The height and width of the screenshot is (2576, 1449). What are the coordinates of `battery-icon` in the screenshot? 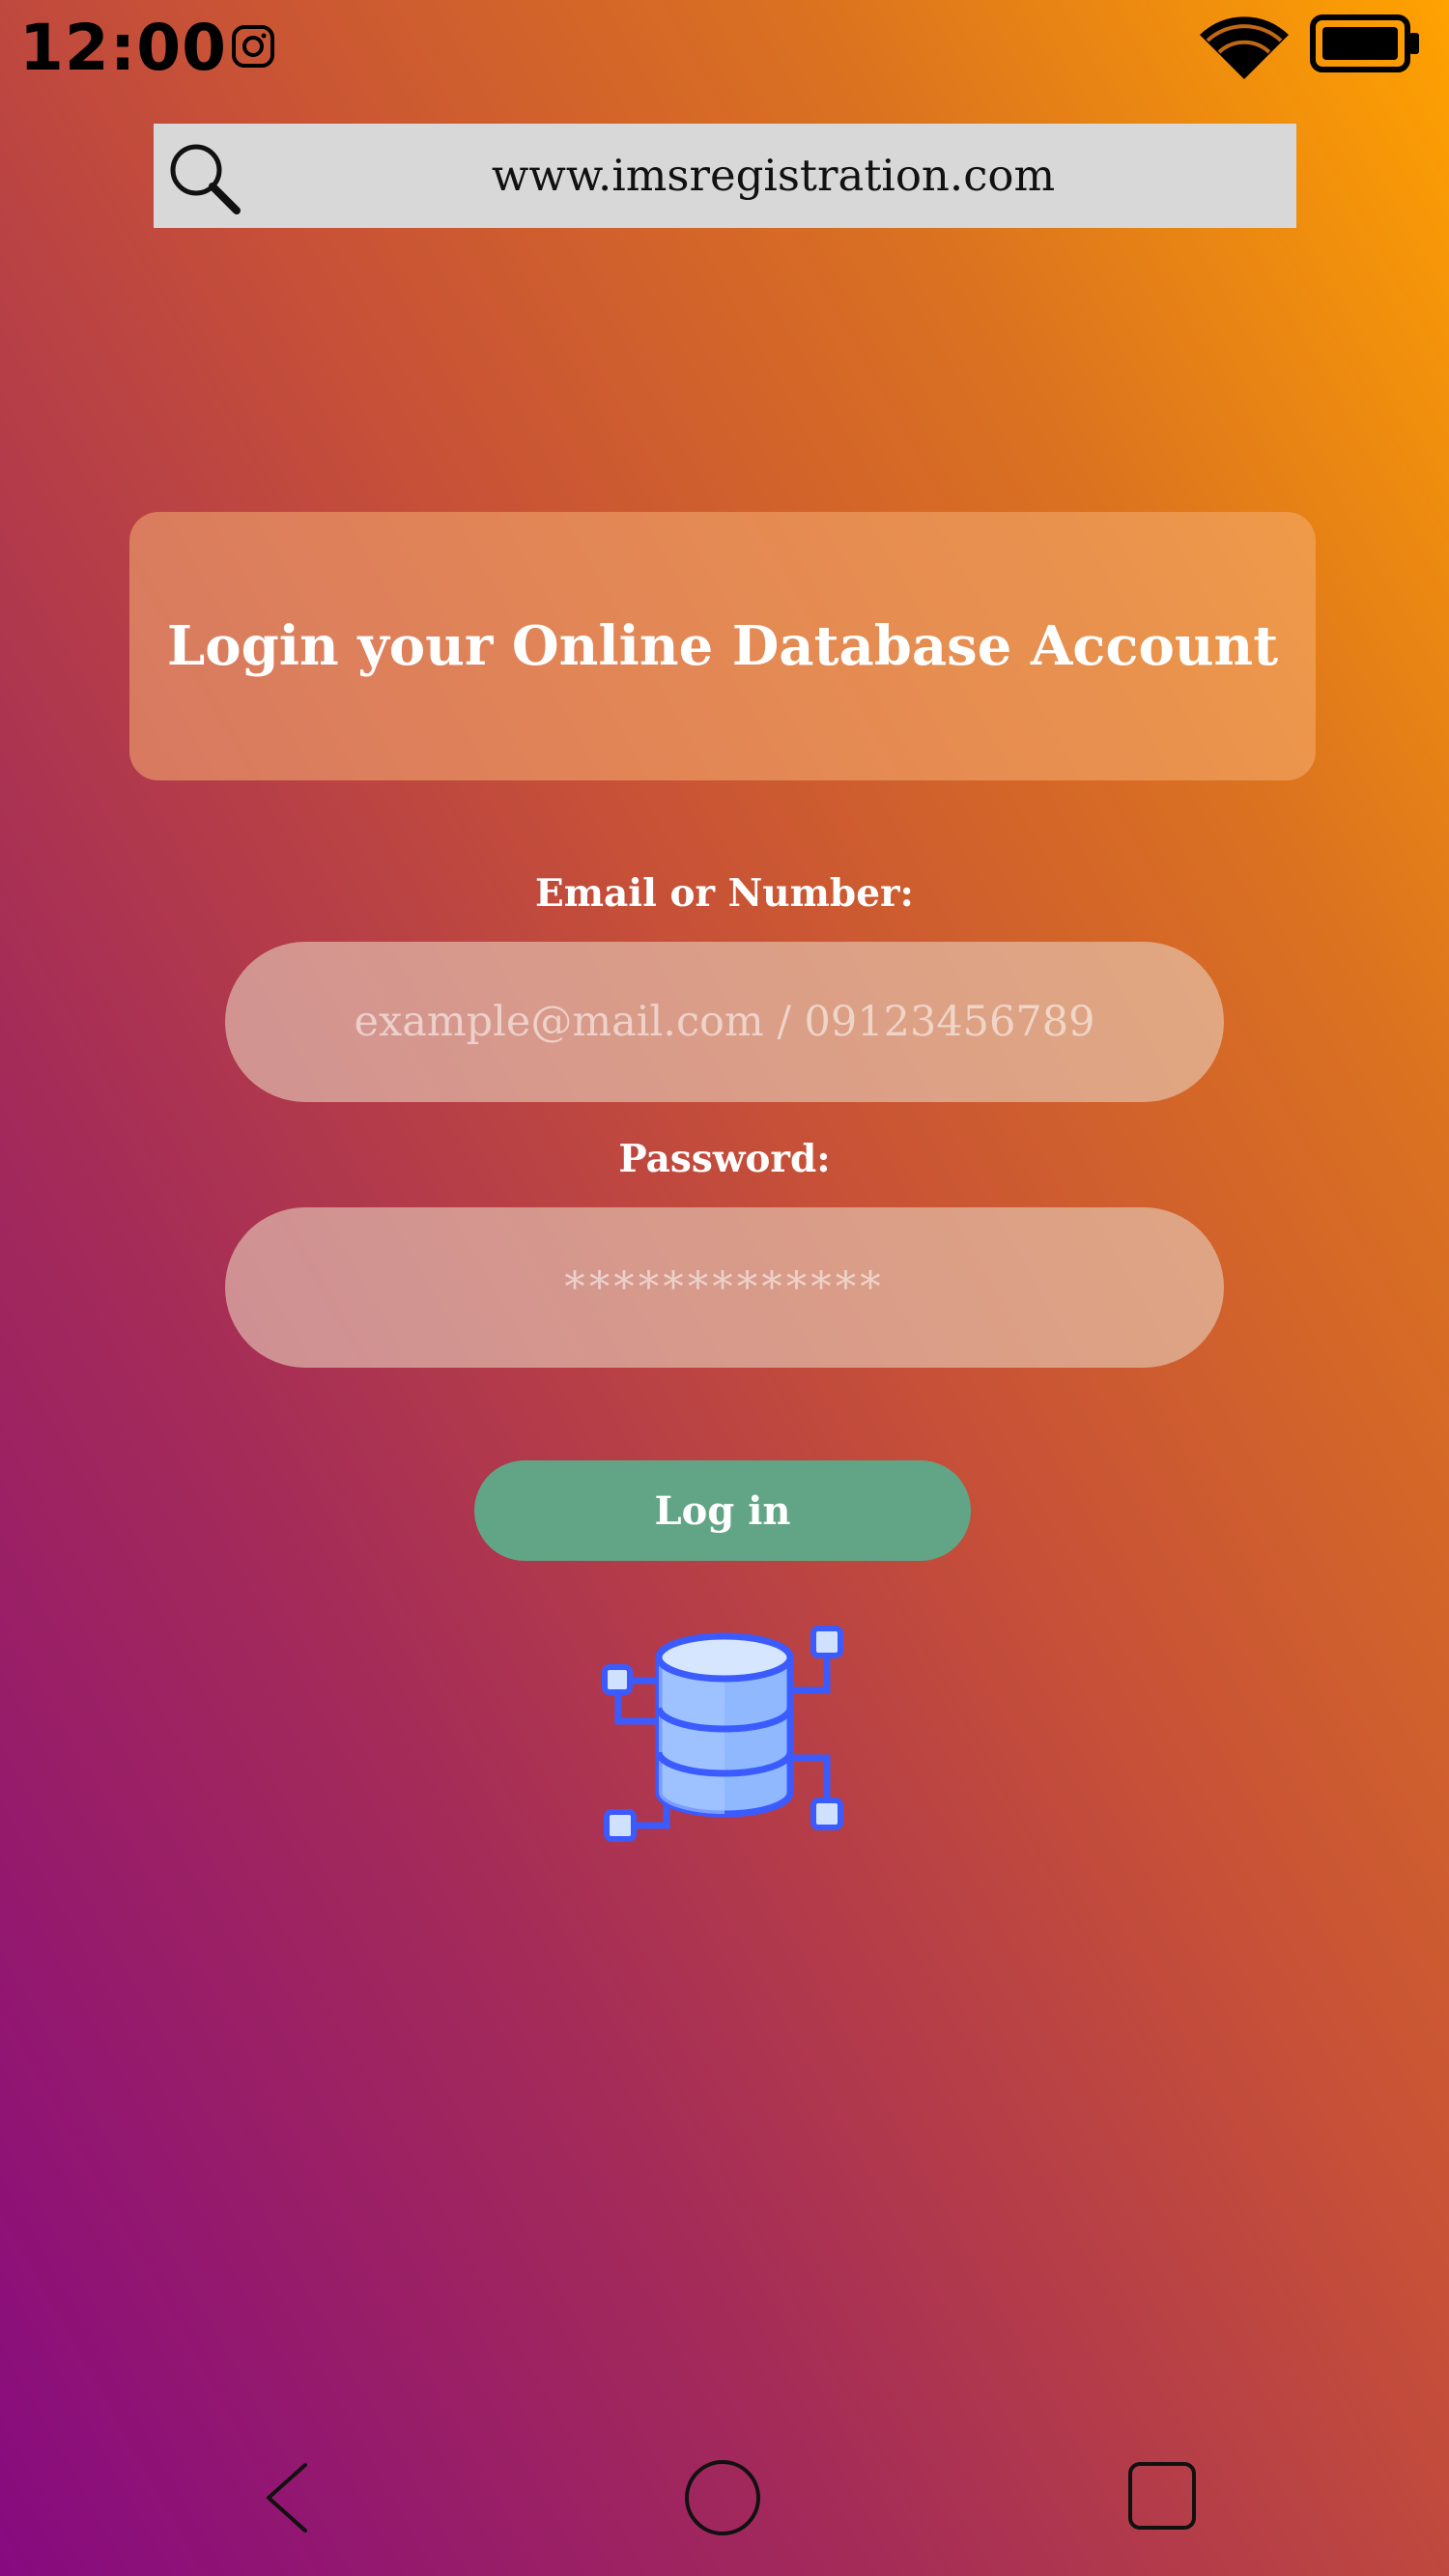 It's located at (1365, 43).